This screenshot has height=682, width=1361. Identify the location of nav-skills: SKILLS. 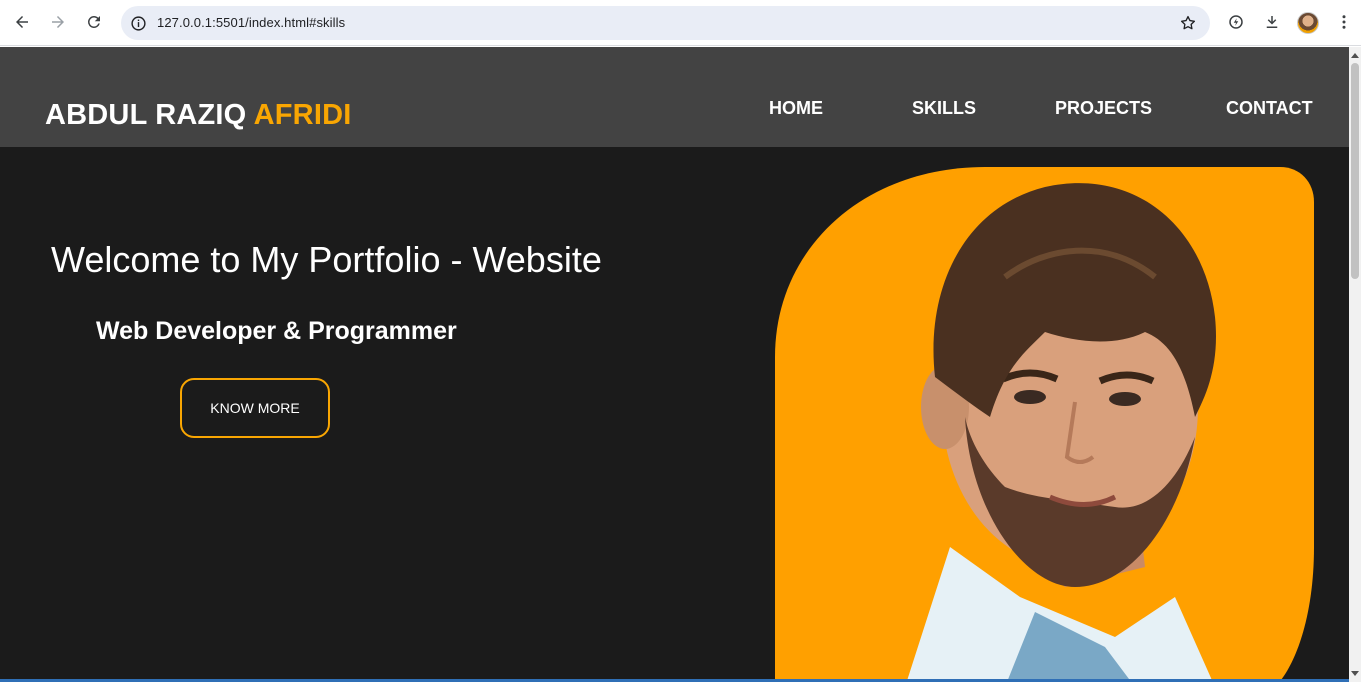
(944, 108).